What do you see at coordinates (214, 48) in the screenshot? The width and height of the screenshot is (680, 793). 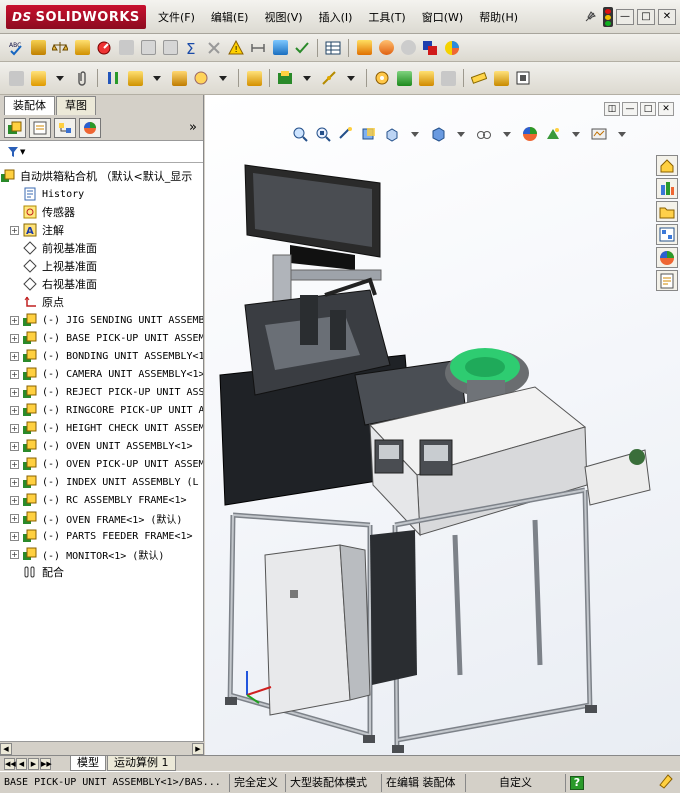 I see `interference-icon` at bounding box center [214, 48].